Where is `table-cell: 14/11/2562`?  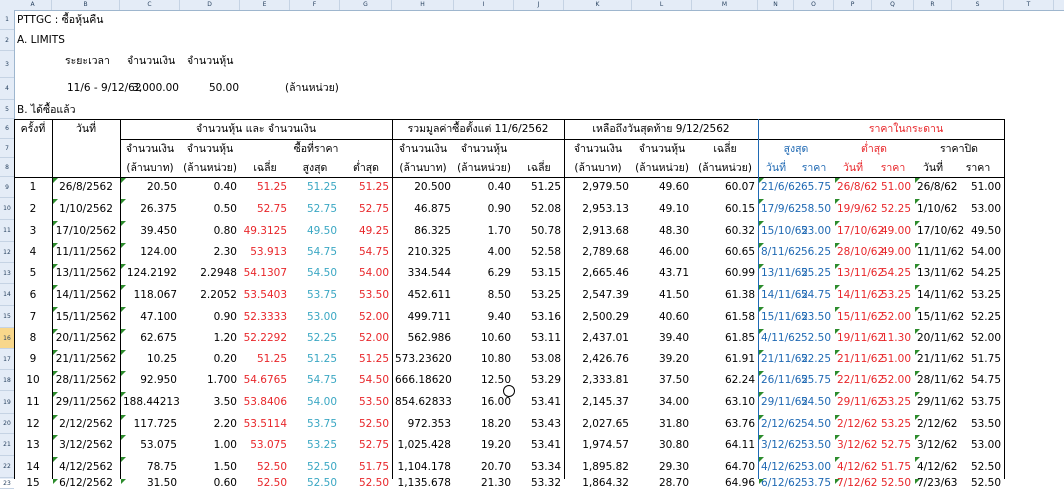
table-cell: 14/11/2562 is located at coordinates (86, 295).